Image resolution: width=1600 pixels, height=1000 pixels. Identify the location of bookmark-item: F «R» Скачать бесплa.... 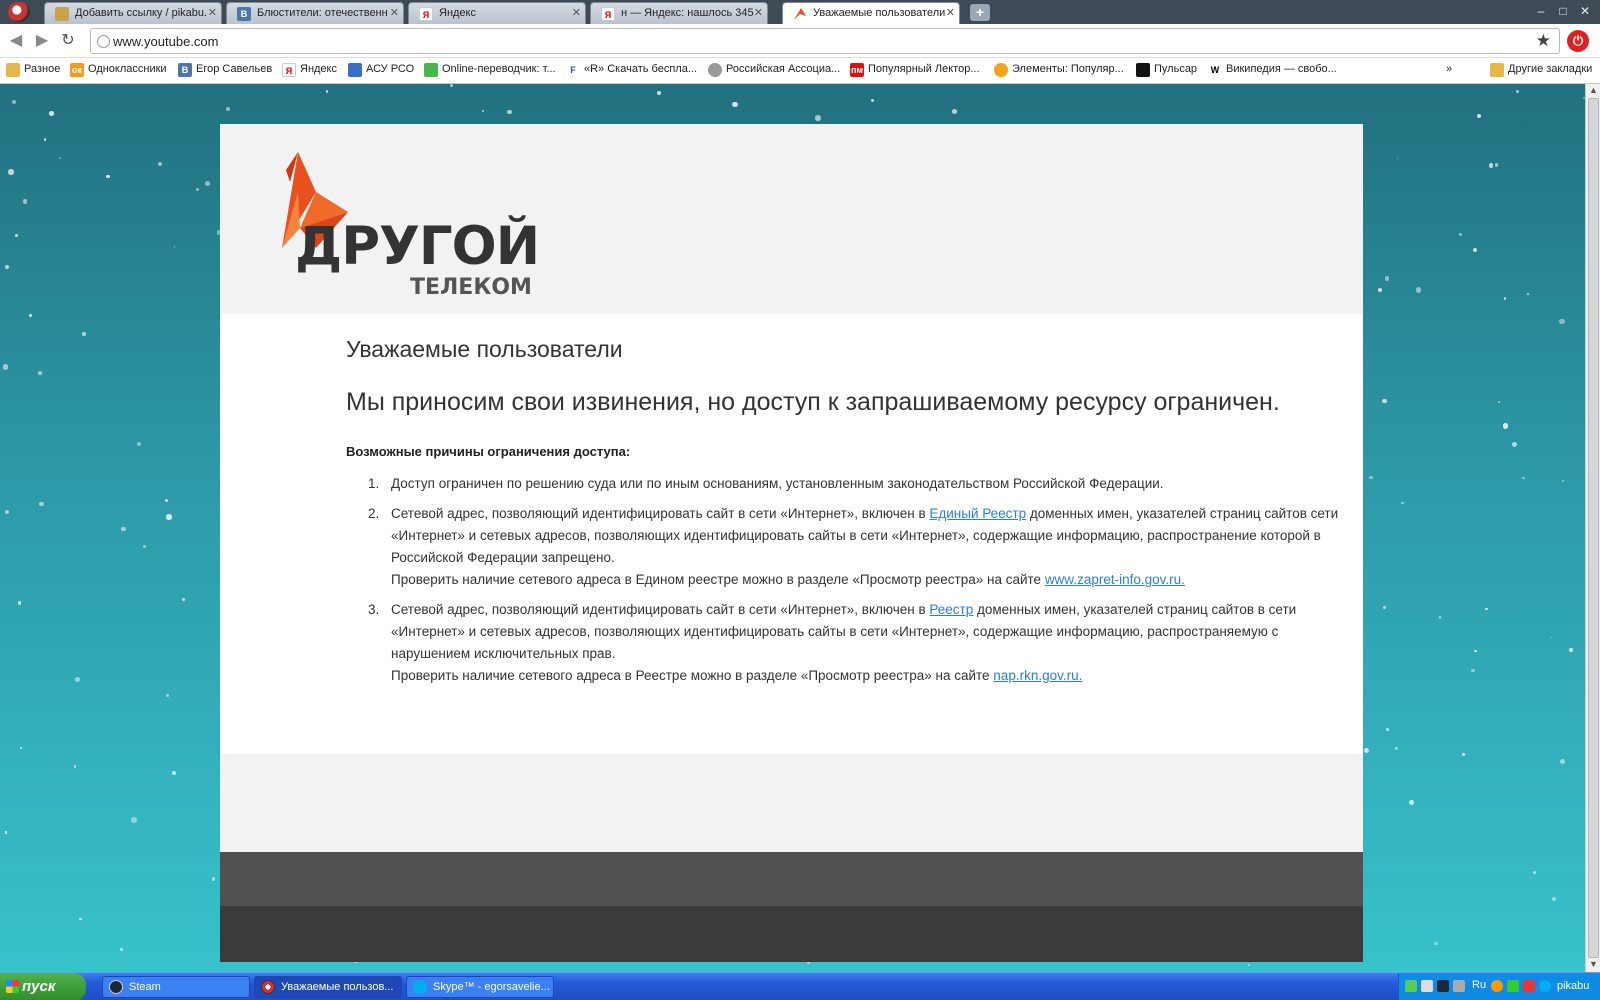
(631, 70).